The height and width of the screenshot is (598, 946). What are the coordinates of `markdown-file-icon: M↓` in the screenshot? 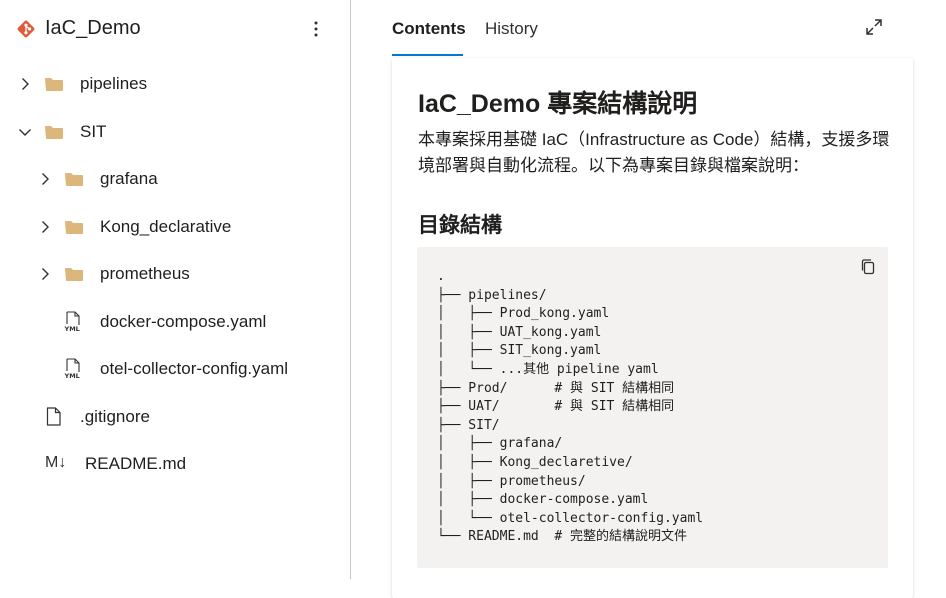 It's located at (56, 462).